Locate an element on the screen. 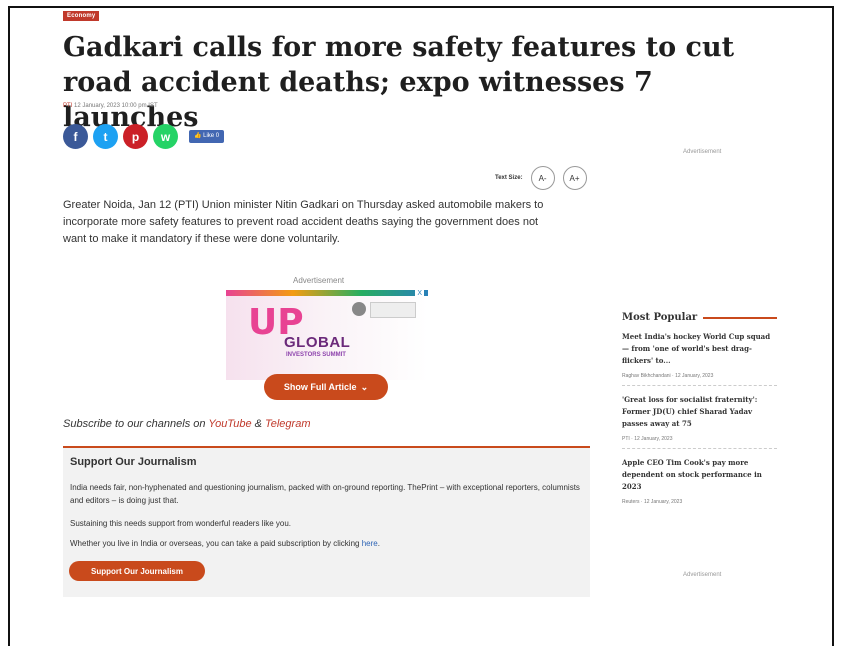 This screenshot has width=842, height=646. most-popular-title: Most Popular is located at coordinates (699, 317).